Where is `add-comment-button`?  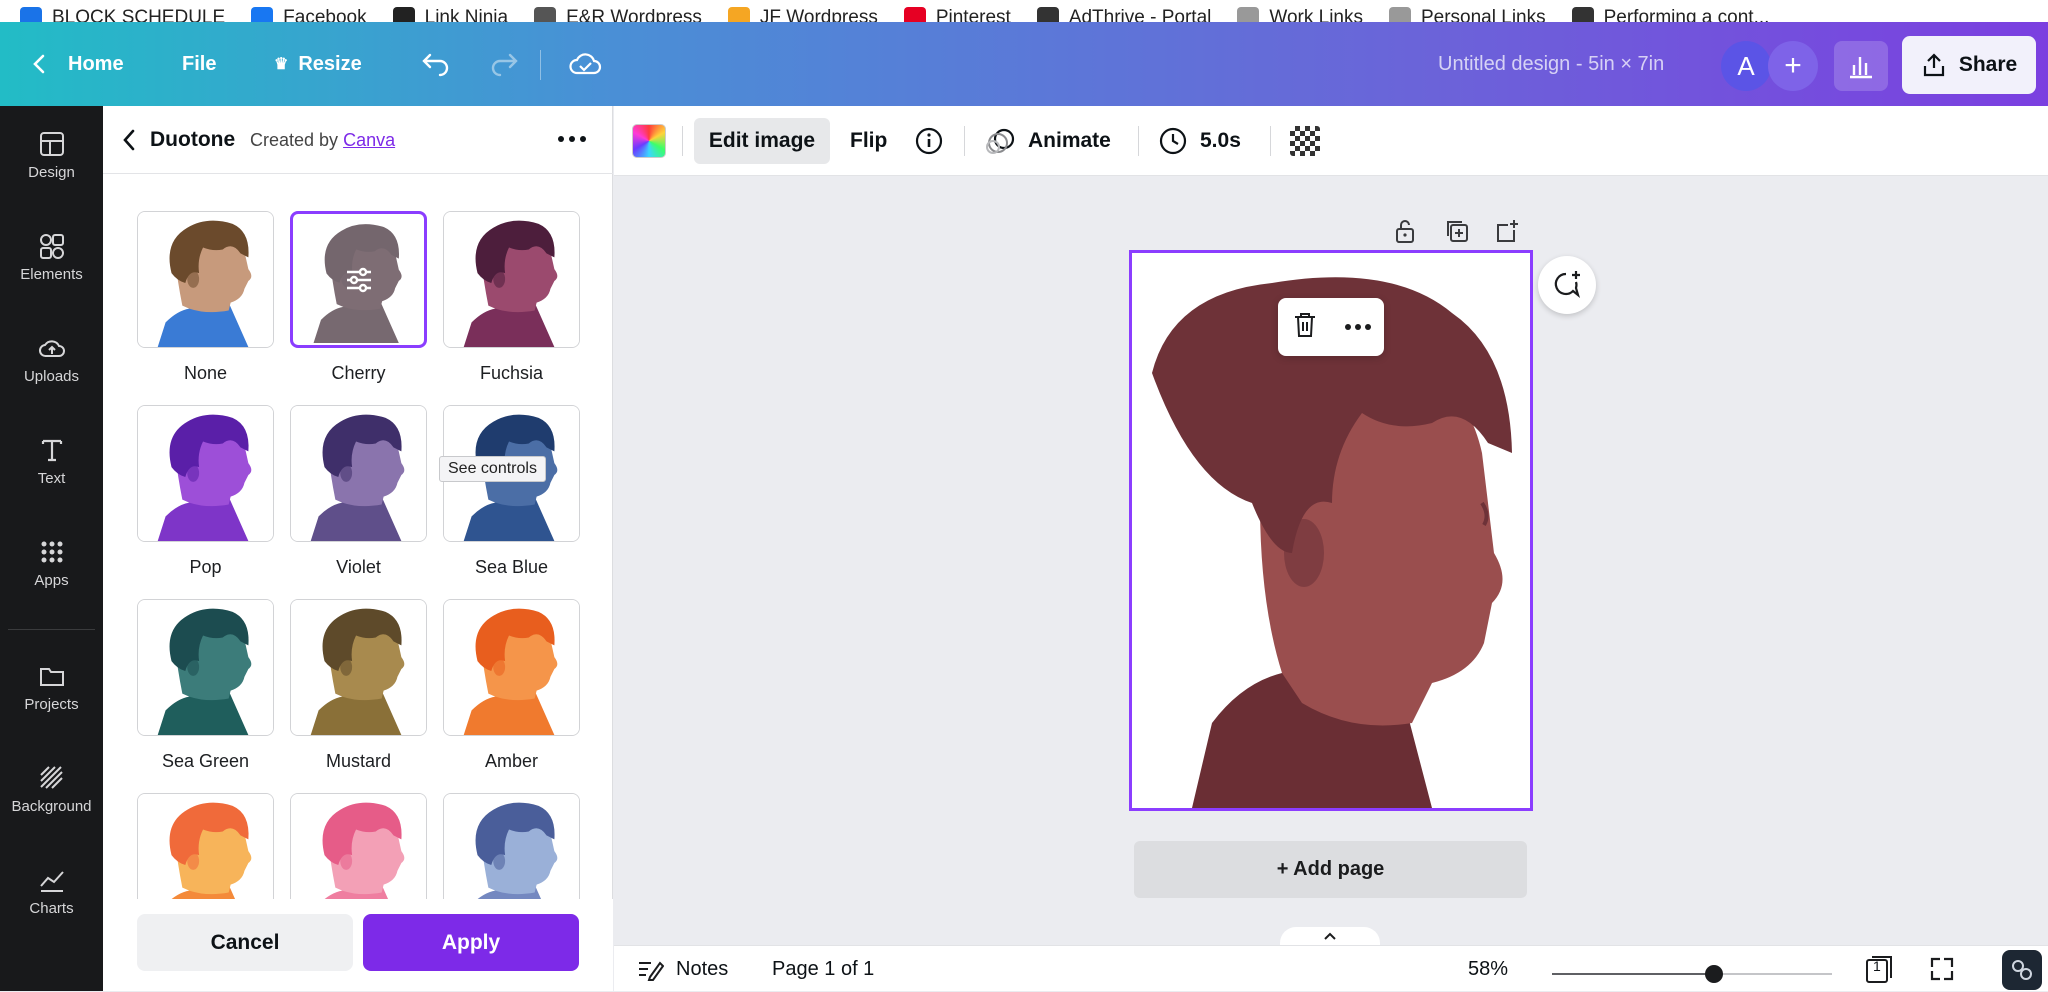
add-comment-button is located at coordinates (1567, 285).